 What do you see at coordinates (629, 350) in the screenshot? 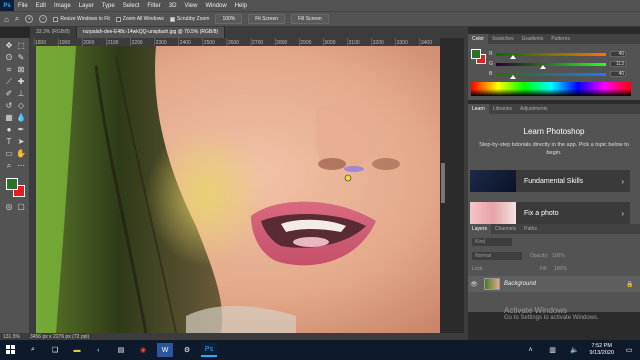
I see `notifications-icon: ▭` at bounding box center [629, 350].